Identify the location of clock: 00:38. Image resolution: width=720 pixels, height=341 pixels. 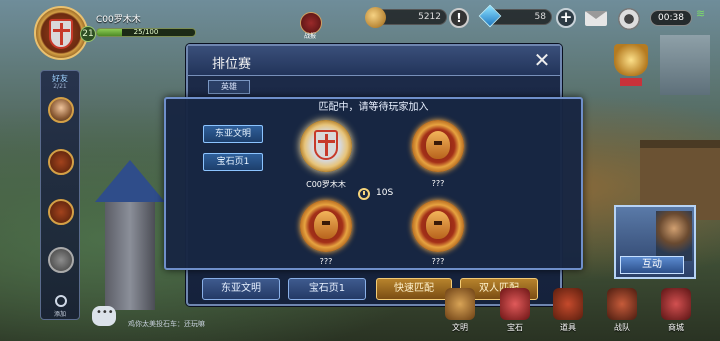
(671, 18).